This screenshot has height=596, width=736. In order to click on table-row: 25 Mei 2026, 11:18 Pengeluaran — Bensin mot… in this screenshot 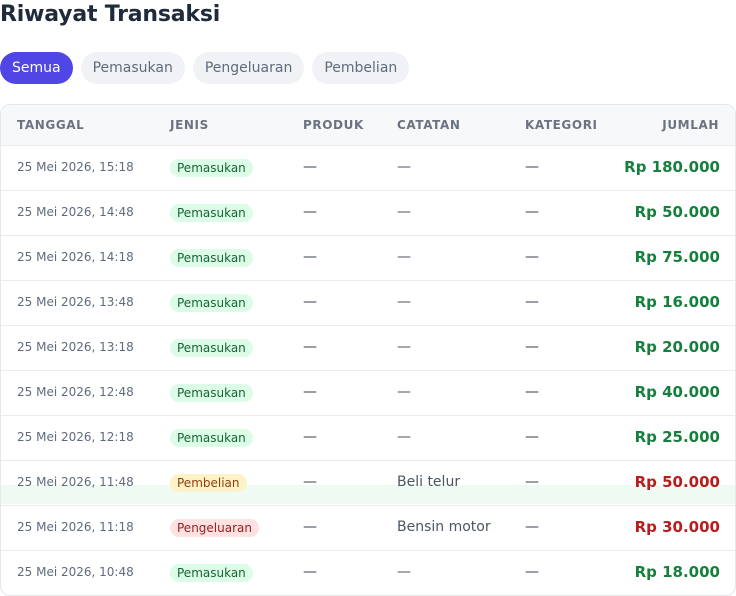, I will do `click(368, 528)`.